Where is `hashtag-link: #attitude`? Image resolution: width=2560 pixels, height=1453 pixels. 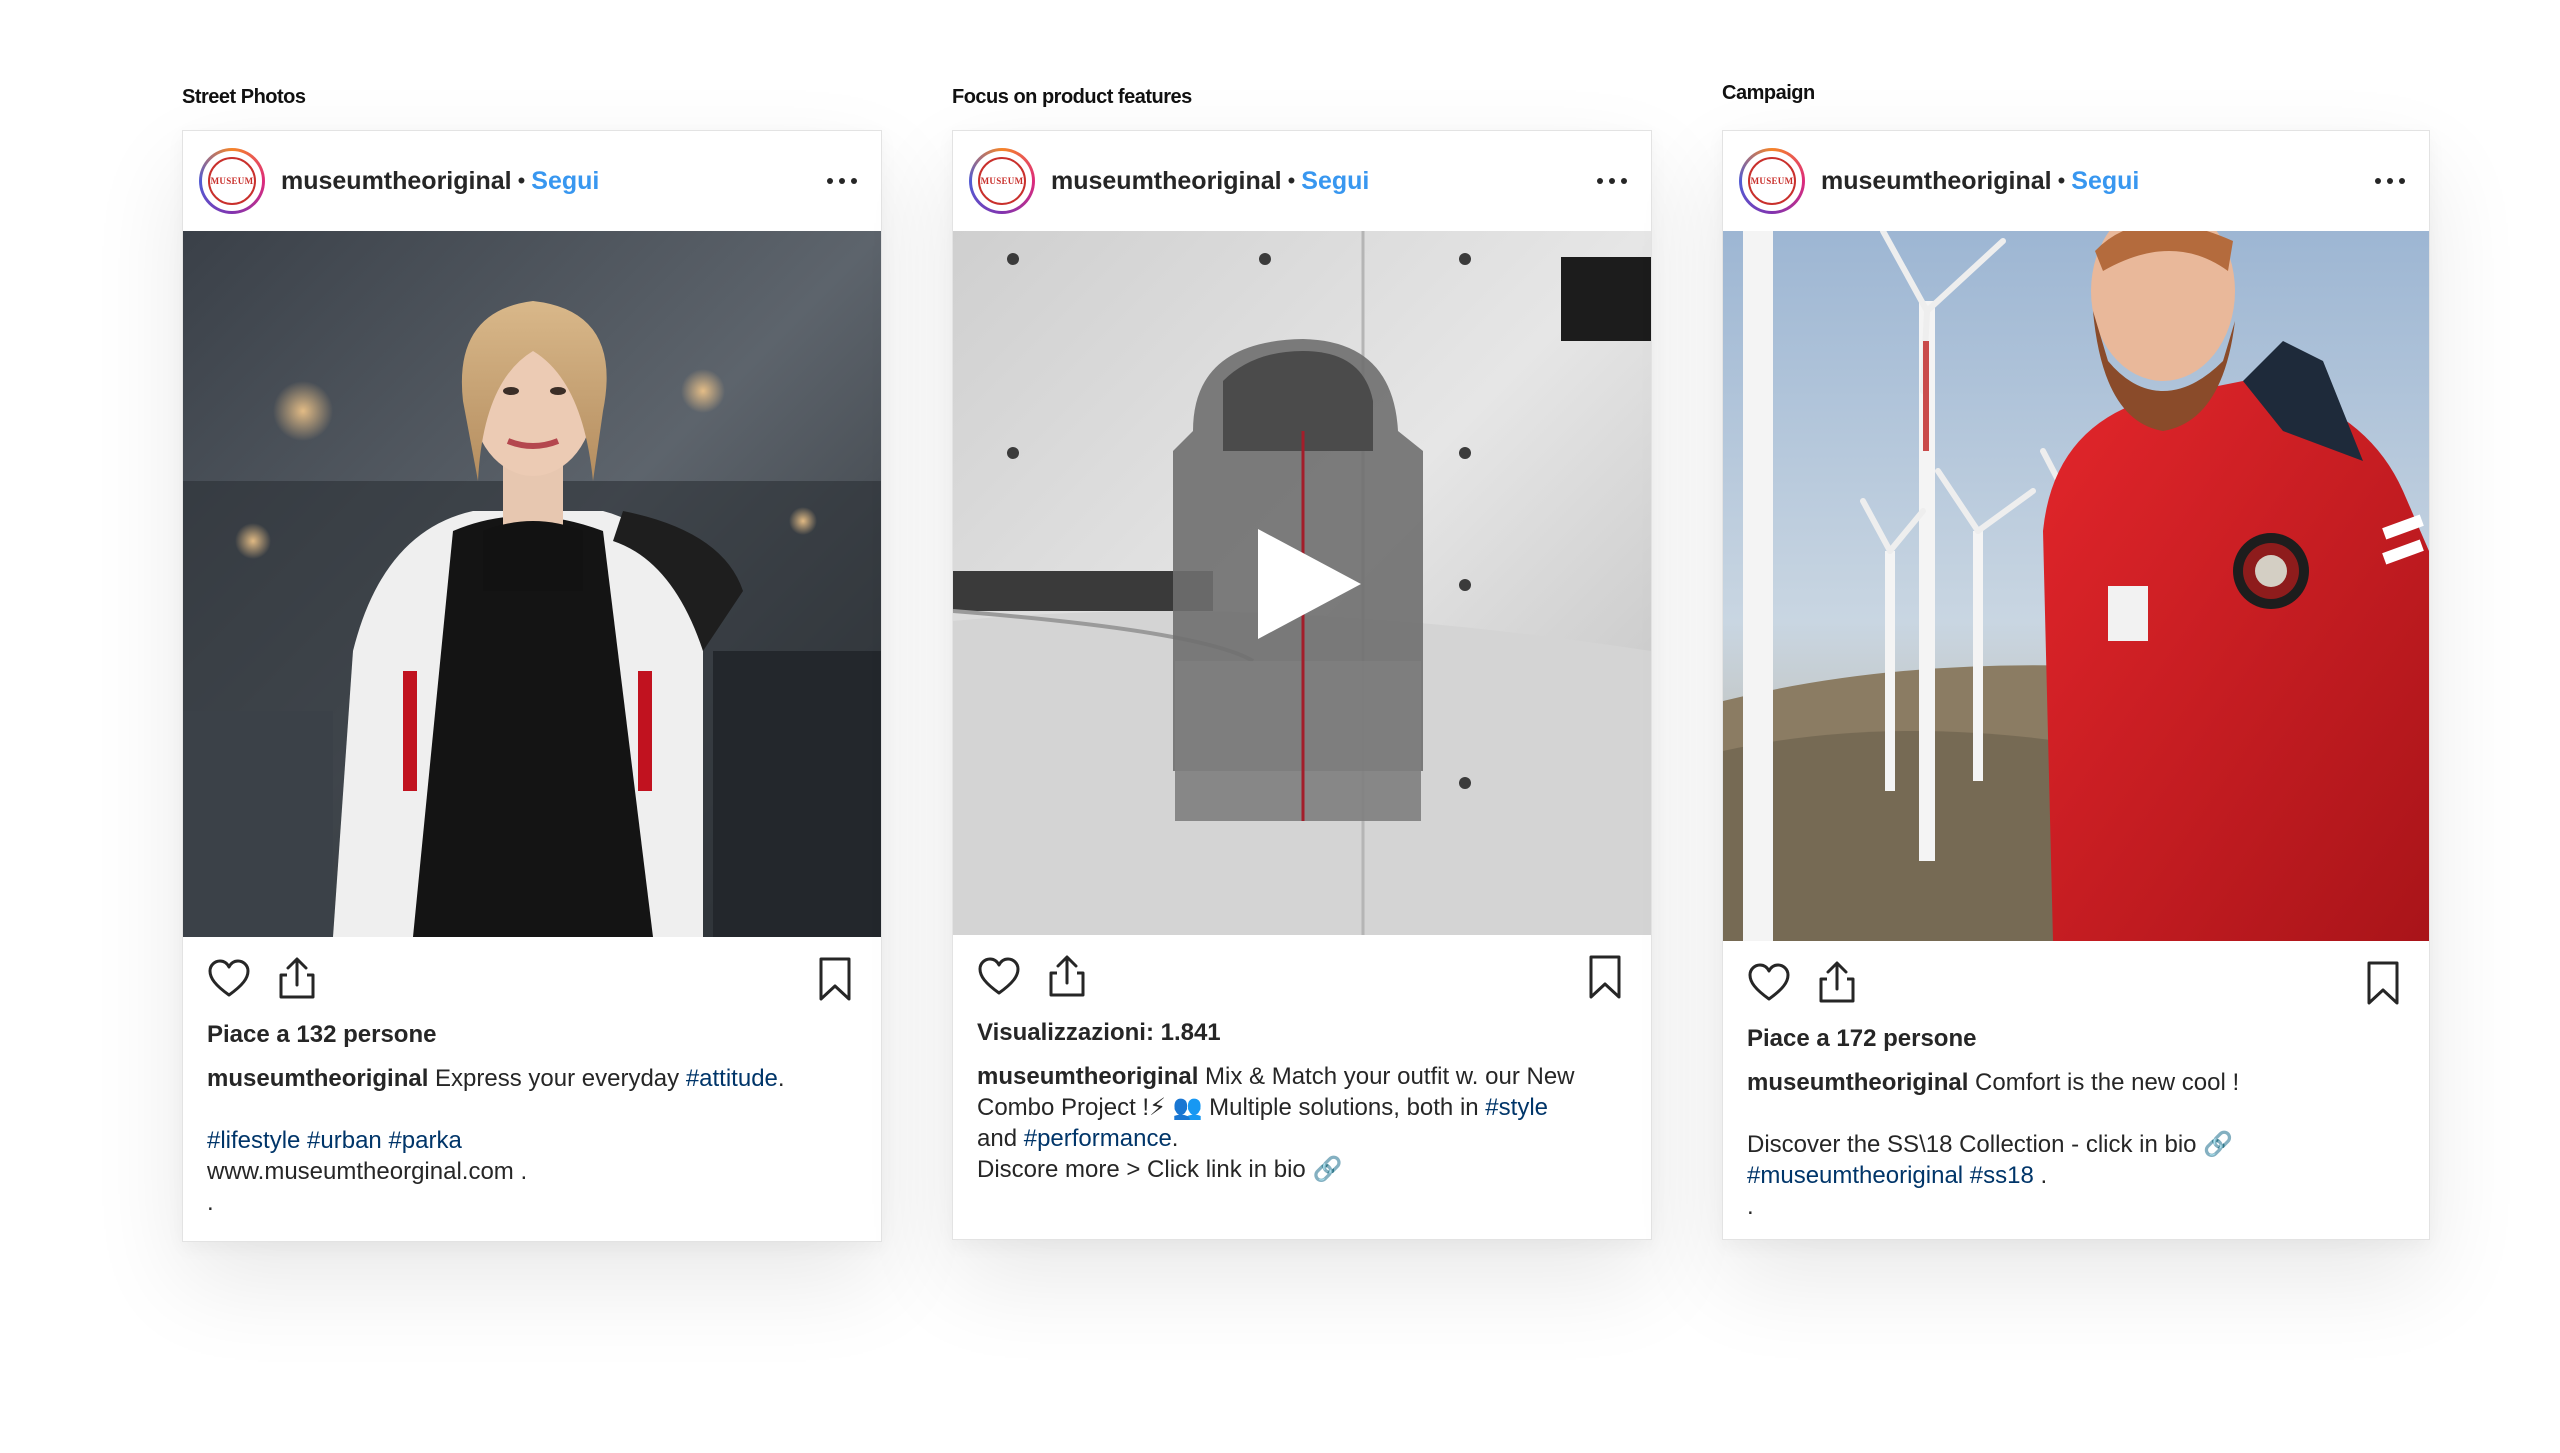
hashtag-link: #attitude is located at coordinates (732, 1078).